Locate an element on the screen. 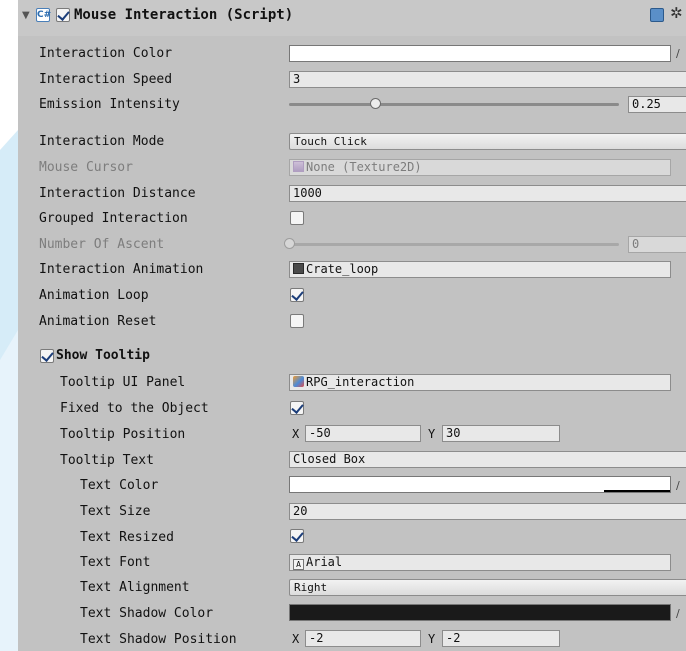 This screenshot has width=686, height=651. number-of-ascent-input: 0 is located at coordinates (657, 244).